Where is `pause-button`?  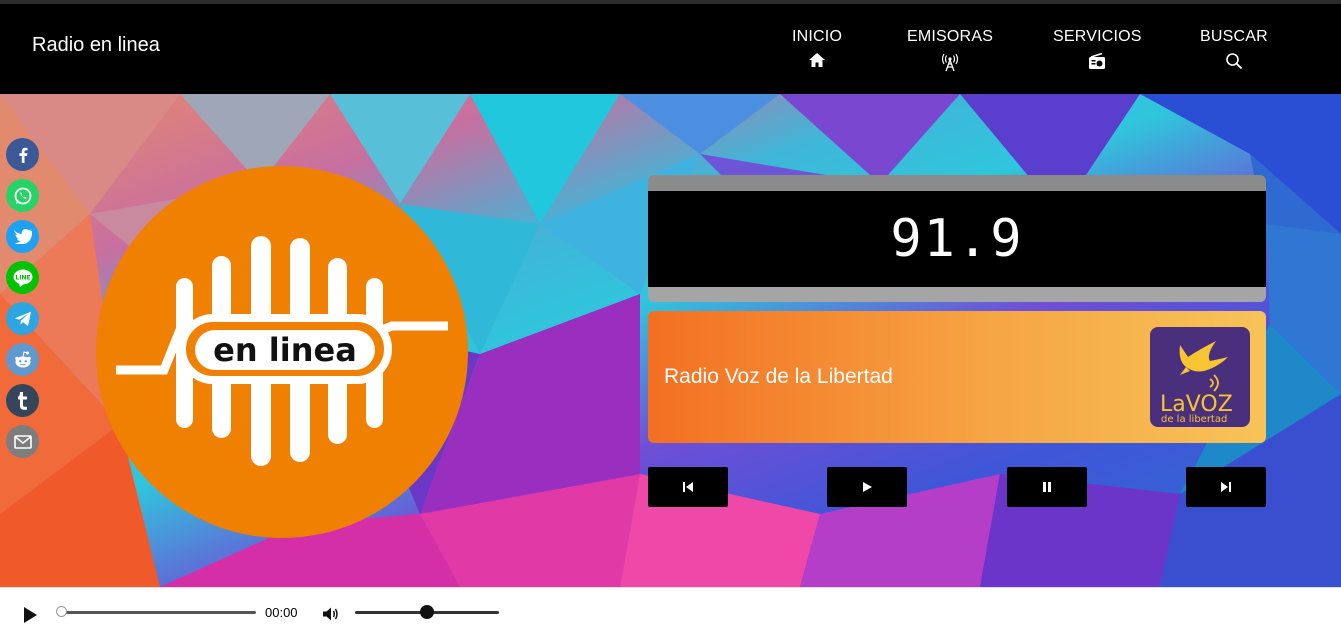
pause-button is located at coordinates (1047, 487).